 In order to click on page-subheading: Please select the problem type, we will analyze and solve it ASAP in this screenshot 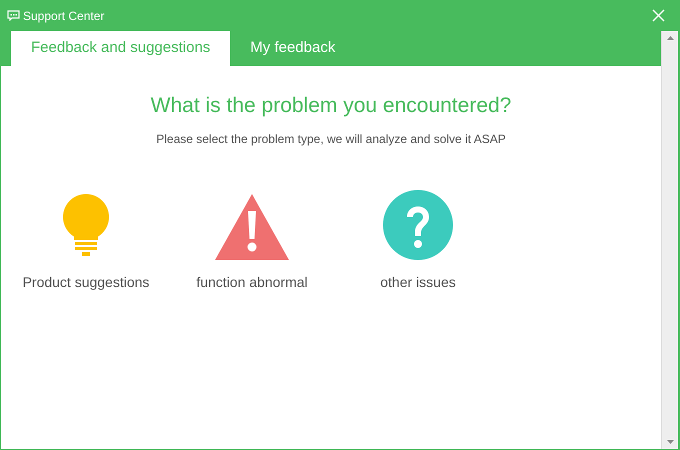, I will do `click(331, 139)`.